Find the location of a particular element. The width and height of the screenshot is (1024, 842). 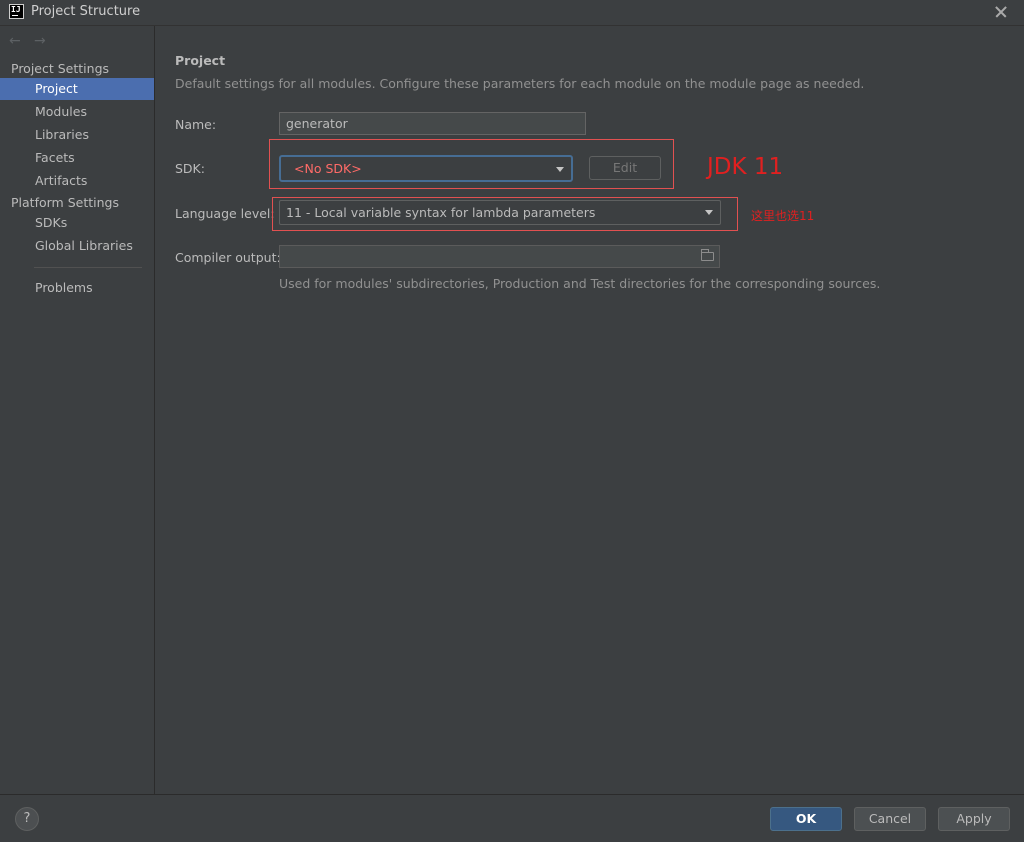

name-label: Name: is located at coordinates (196, 124).